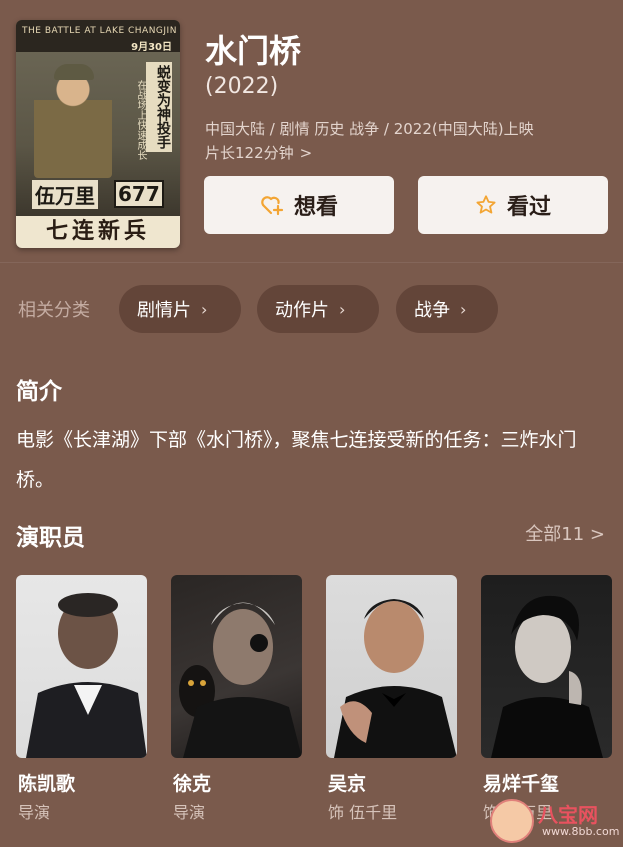 Image resolution: width=623 pixels, height=847 pixels. What do you see at coordinates (139, 194) in the screenshot?
I see `poster-number: 677` at bounding box center [139, 194].